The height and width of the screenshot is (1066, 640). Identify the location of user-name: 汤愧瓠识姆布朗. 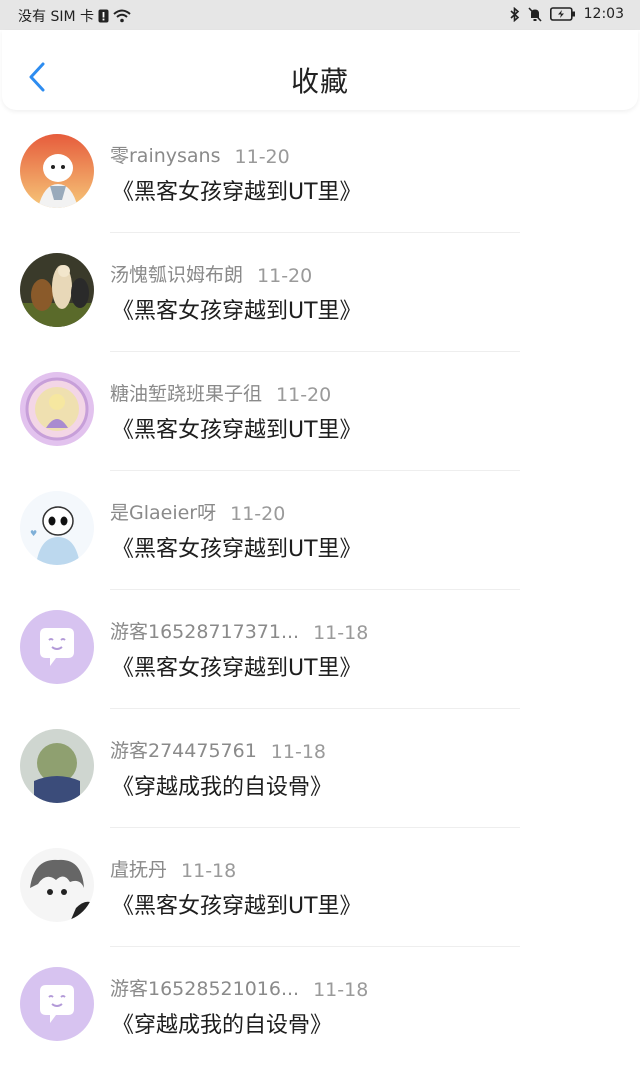
(177, 275).